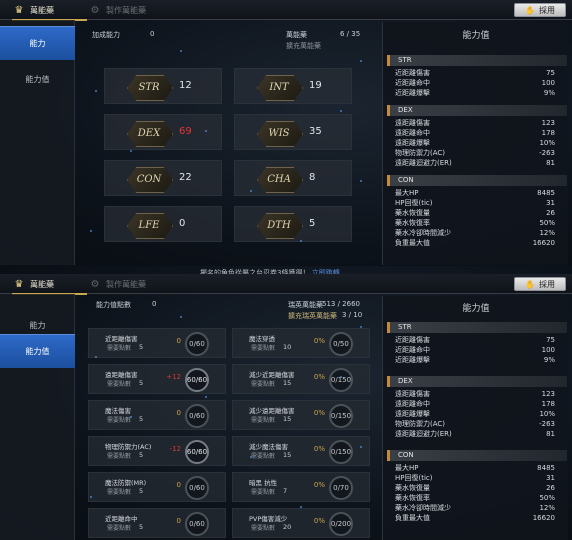 The height and width of the screenshot is (540, 572). What do you see at coordinates (121, 339) in the screenshot?
I see `card-name: 近距離傷害` at bounding box center [121, 339].